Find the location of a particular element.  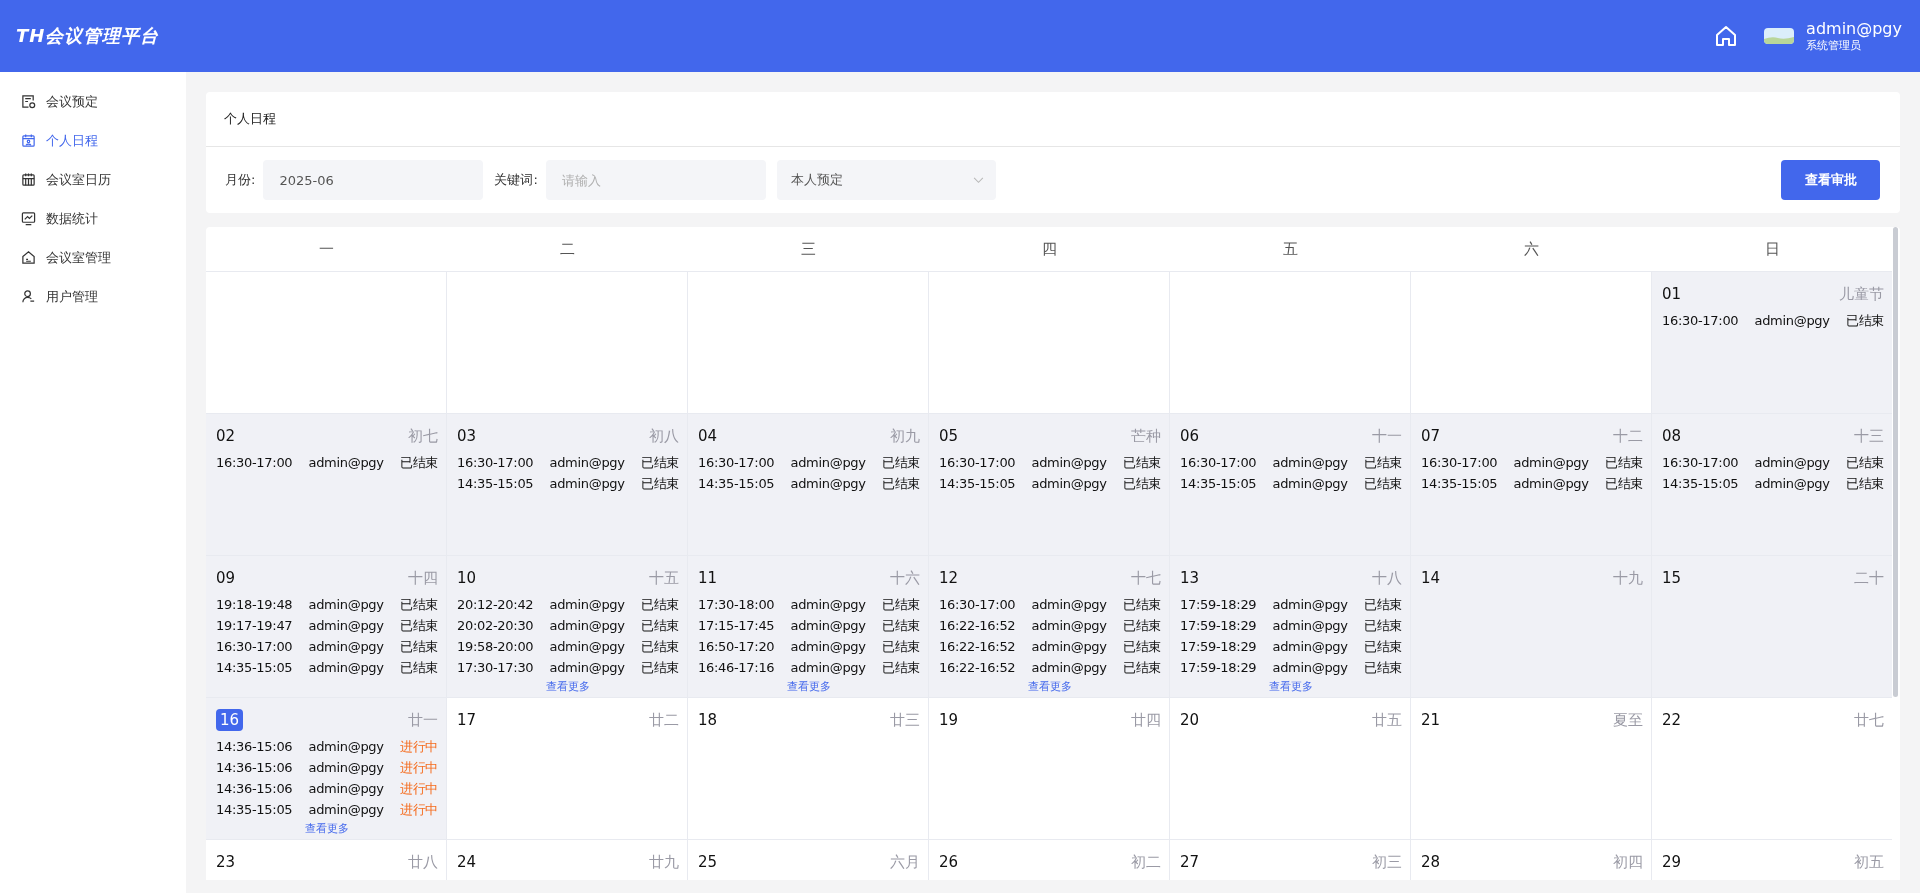

lunar-date: 廿九 is located at coordinates (664, 862).